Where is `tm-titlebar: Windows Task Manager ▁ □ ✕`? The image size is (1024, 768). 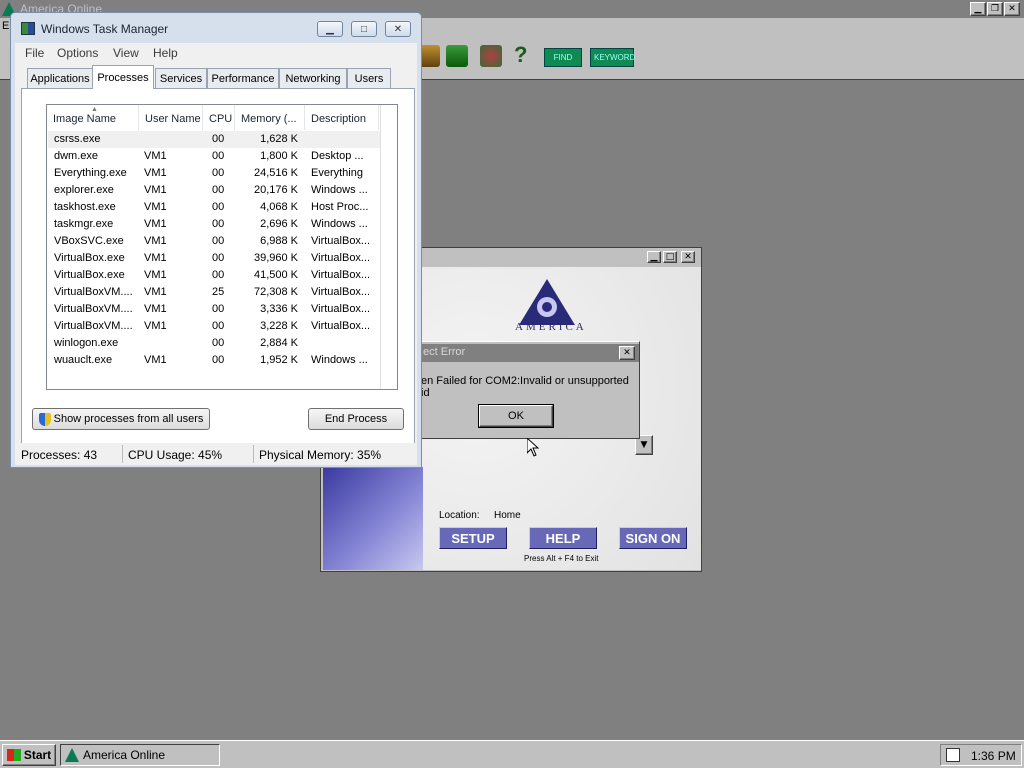 tm-titlebar: Windows Task Manager ▁ □ ✕ is located at coordinates (216, 28).